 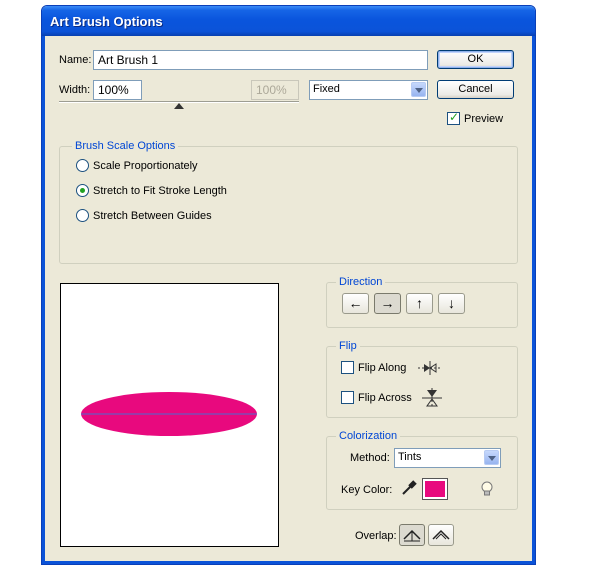 What do you see at coordinates (376, 536) in the screenshot?
I see `overlap-label: Overlap:` at bounding box center [376, 536].